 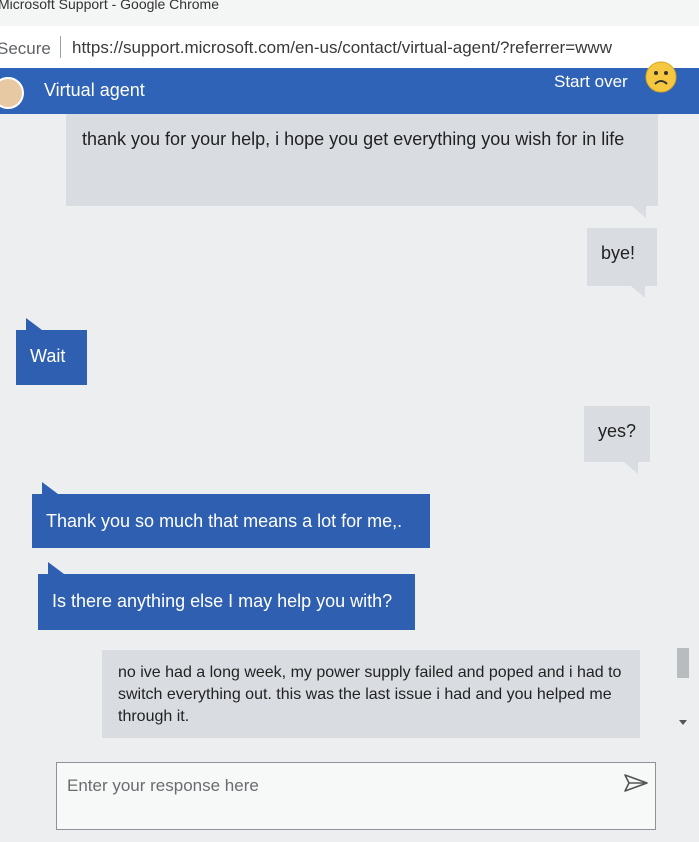 I want to click on agent-message: Wait, so click(x=51, y=351).